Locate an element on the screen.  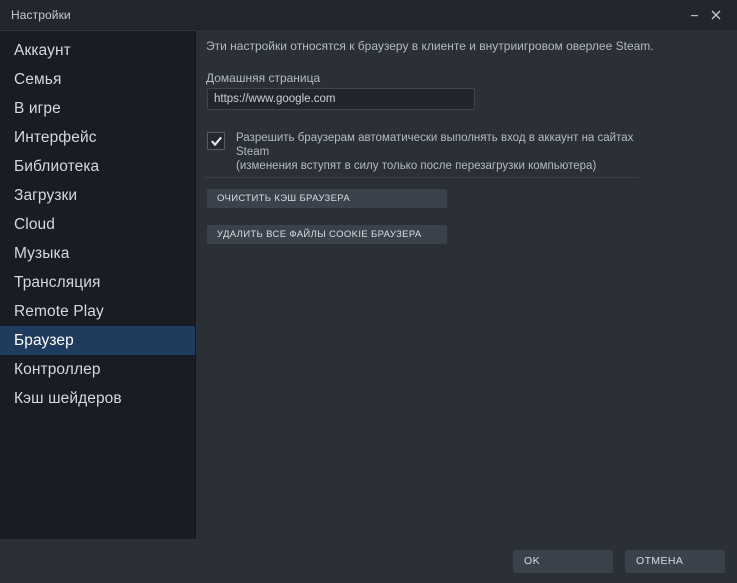
sidebar-item-cloud: Cloud is located at coordinates (97, 224).